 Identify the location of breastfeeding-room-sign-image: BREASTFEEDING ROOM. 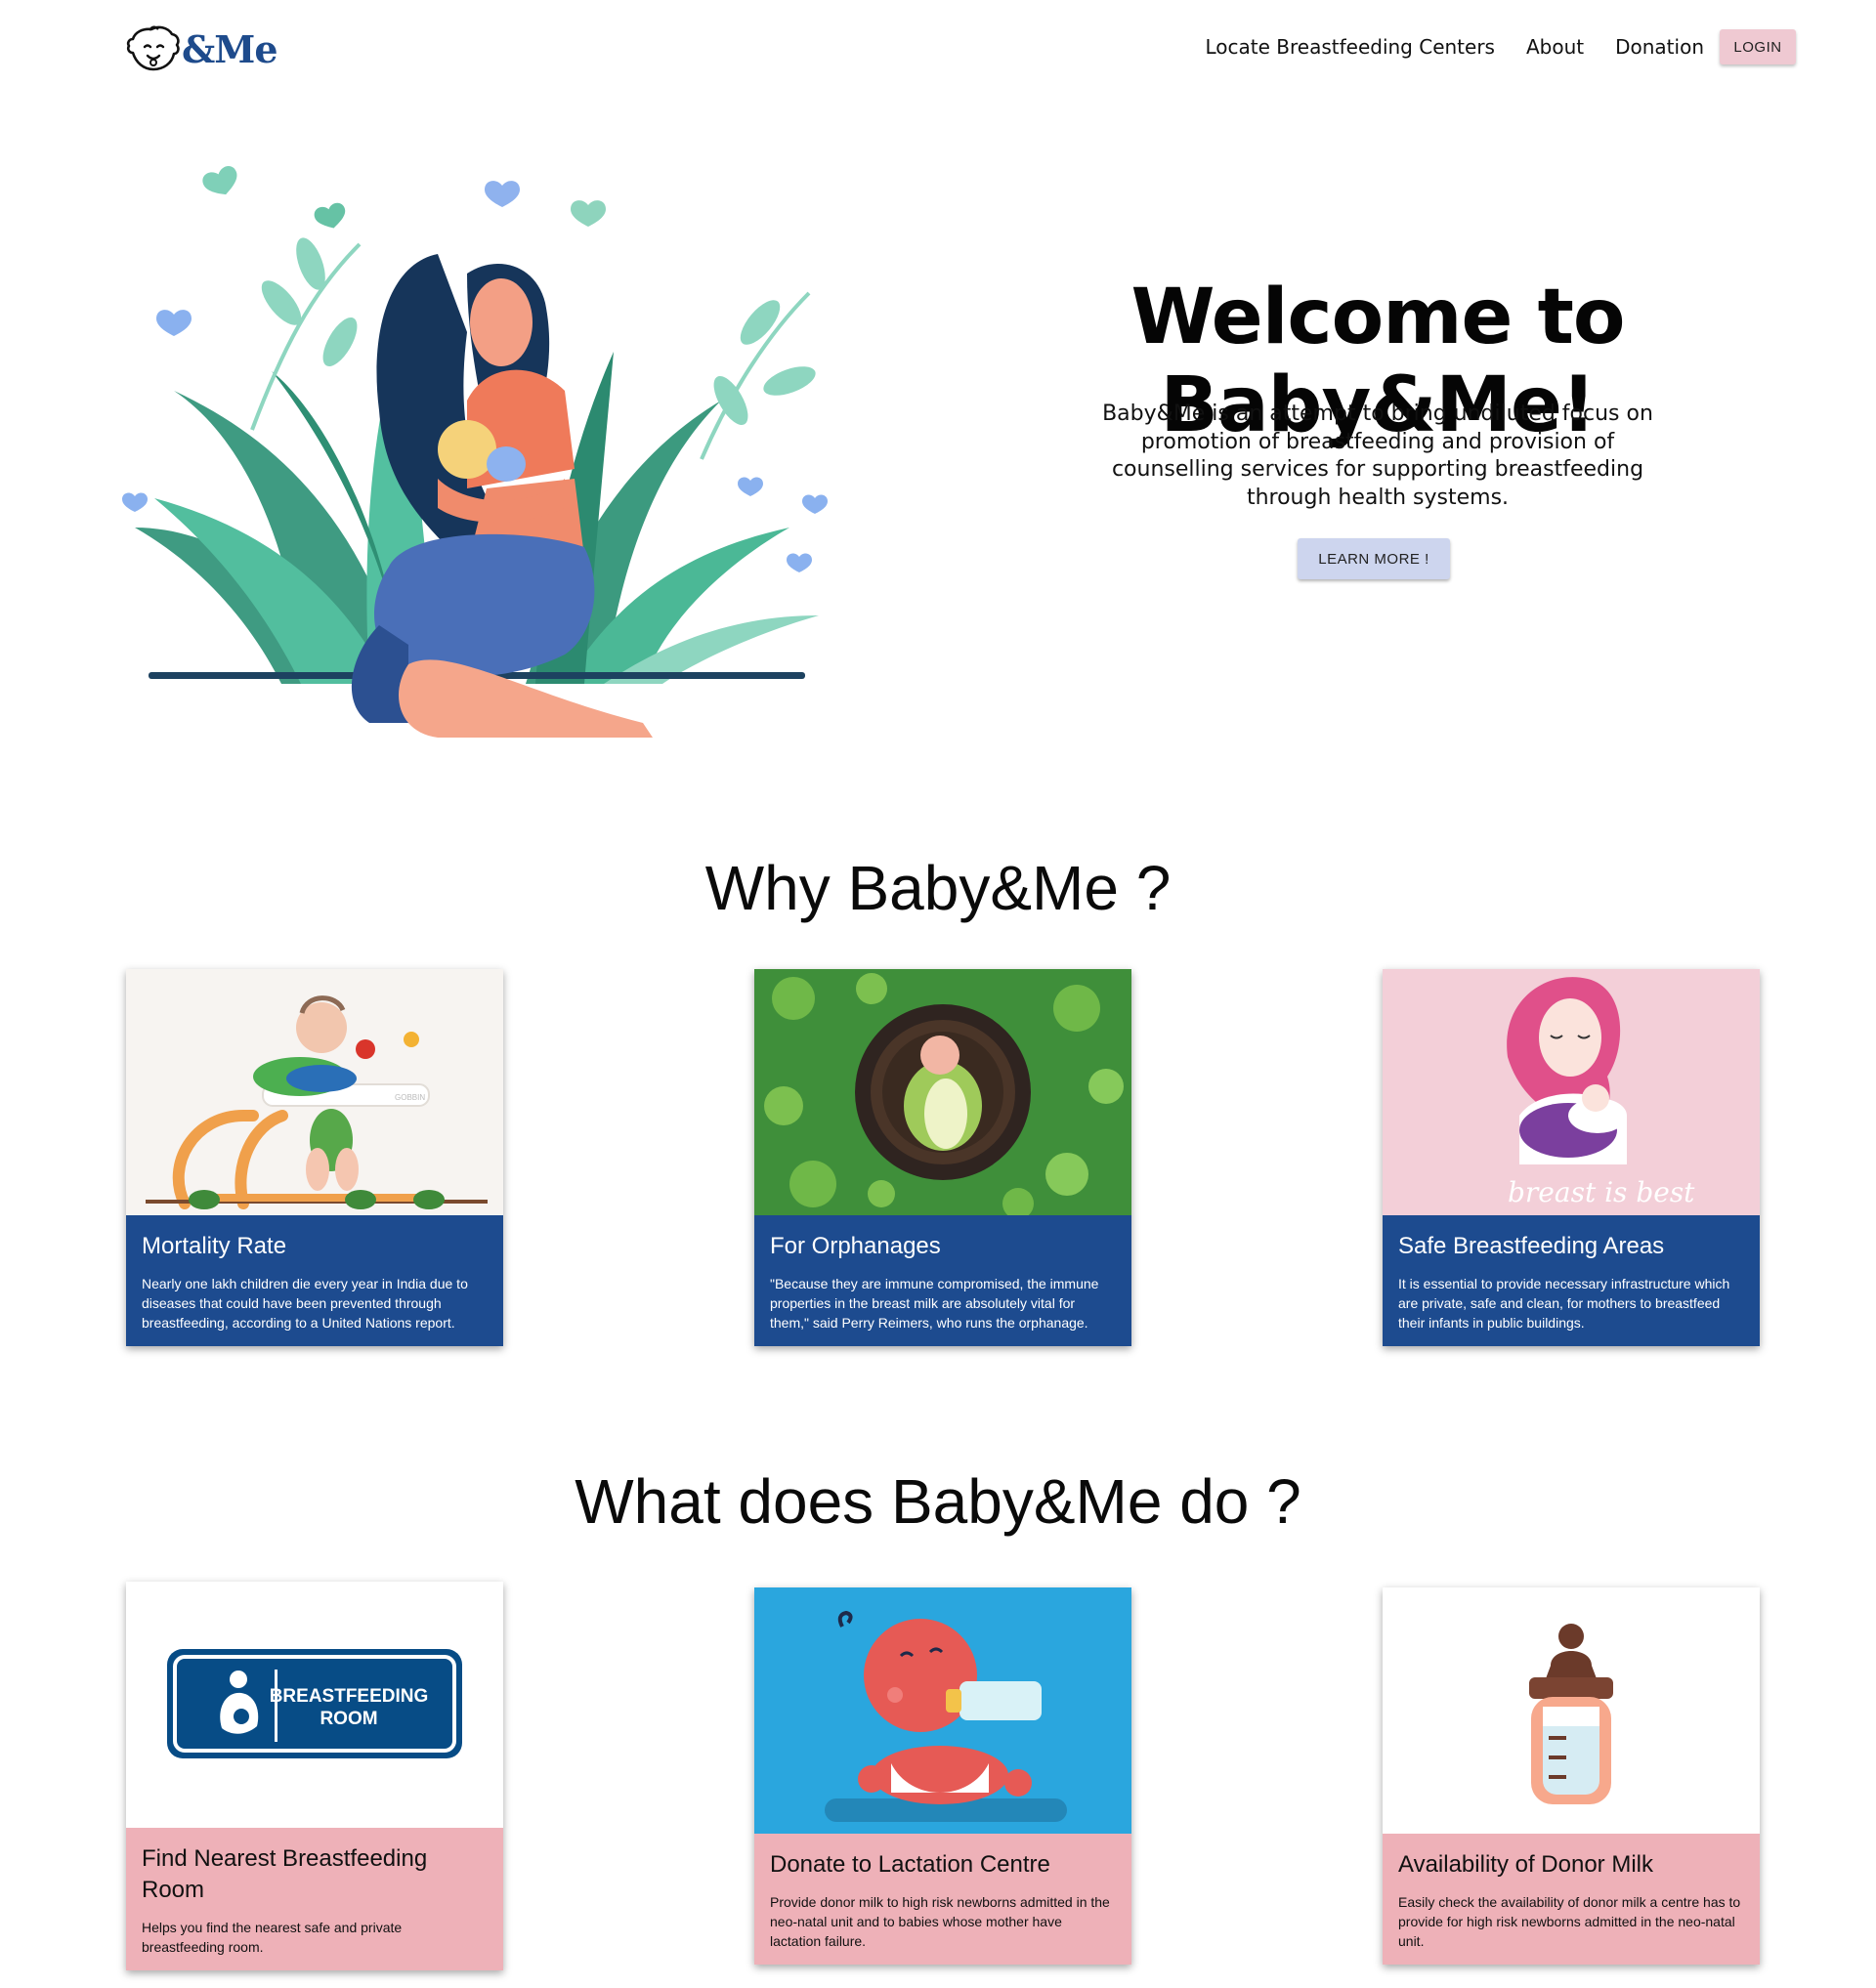
(314, 1705).